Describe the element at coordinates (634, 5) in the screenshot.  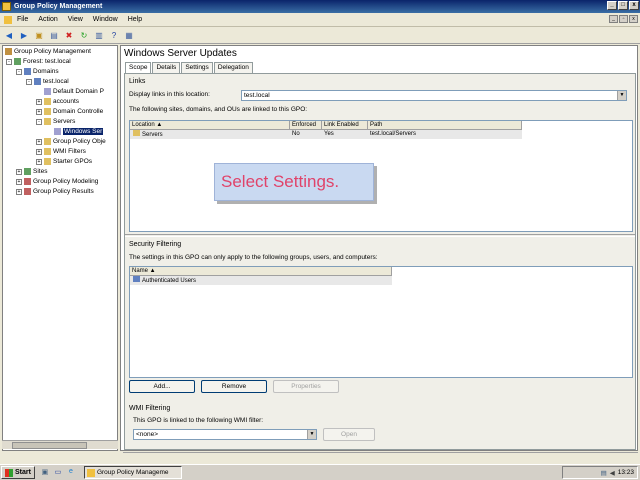
I see `close-button: x` at that location.